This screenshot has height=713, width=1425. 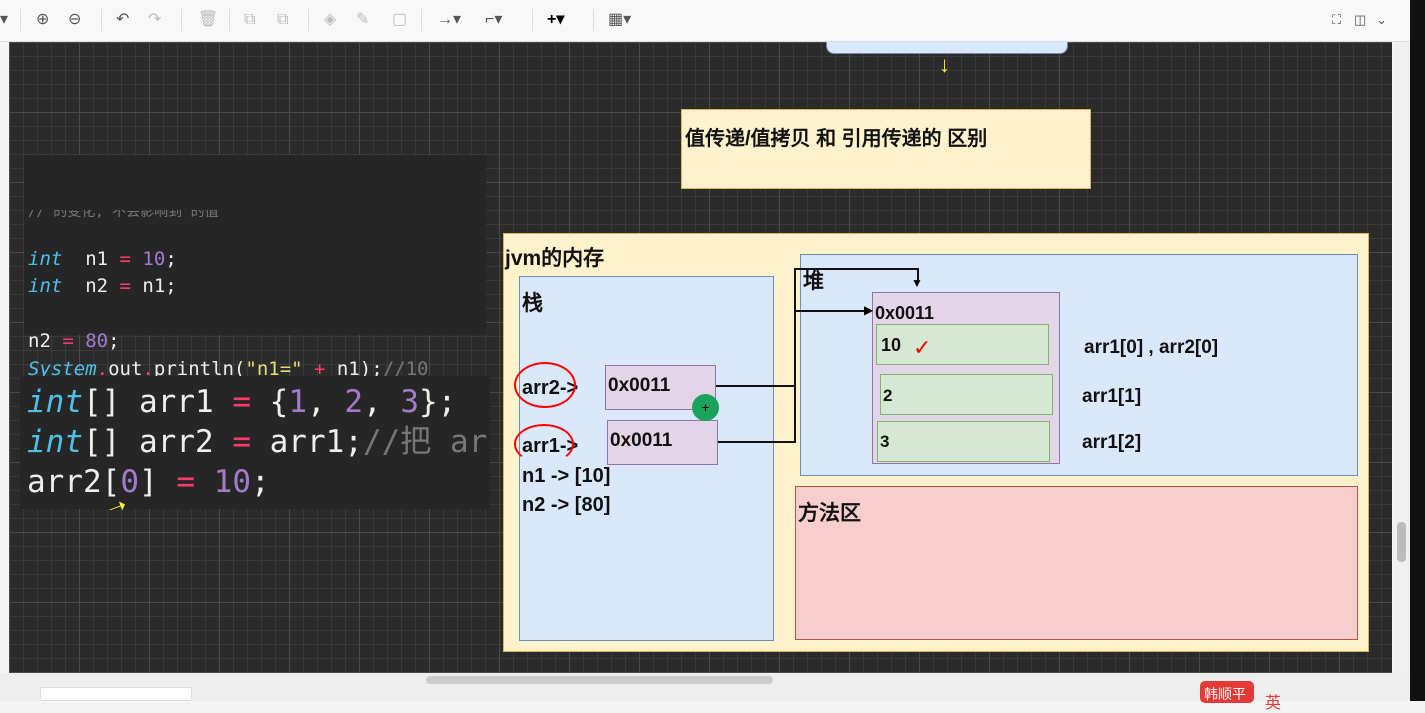 I want to click on arr1-ref-box: 0x0011, so click(x=662, y=442).